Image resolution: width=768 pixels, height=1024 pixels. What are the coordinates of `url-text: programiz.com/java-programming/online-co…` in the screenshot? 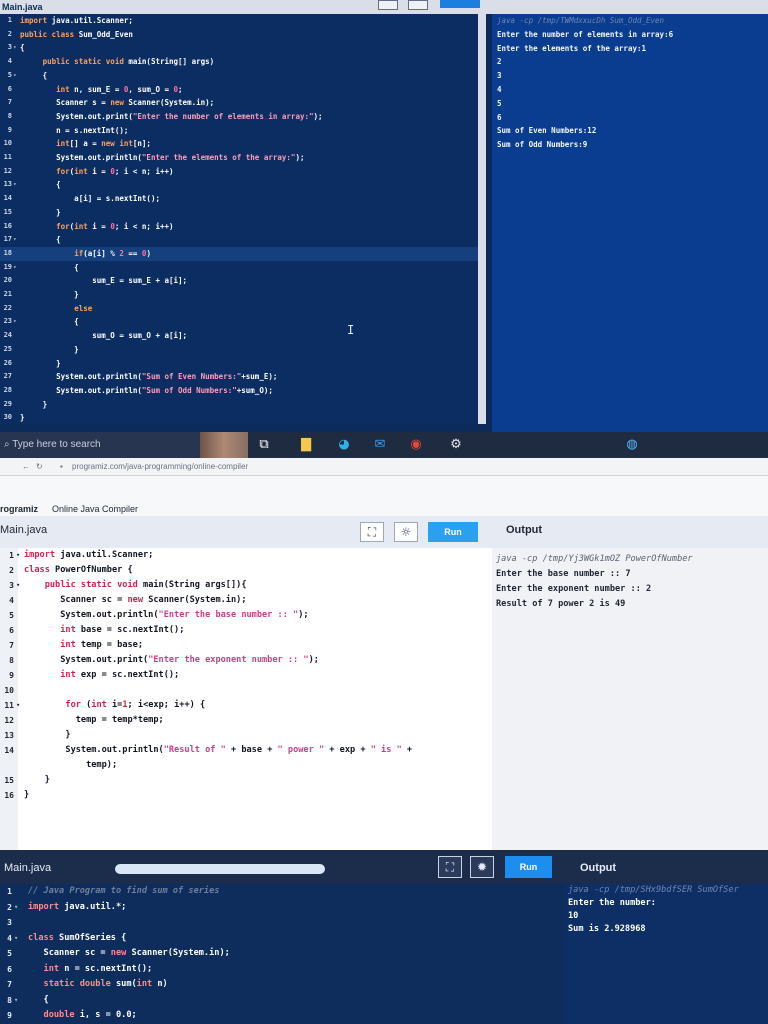 It's located at (160, 467).